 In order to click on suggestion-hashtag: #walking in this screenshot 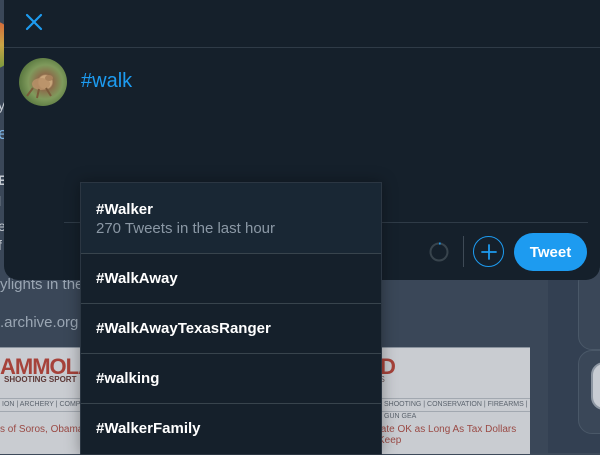, I will do `click(128, 378)`.